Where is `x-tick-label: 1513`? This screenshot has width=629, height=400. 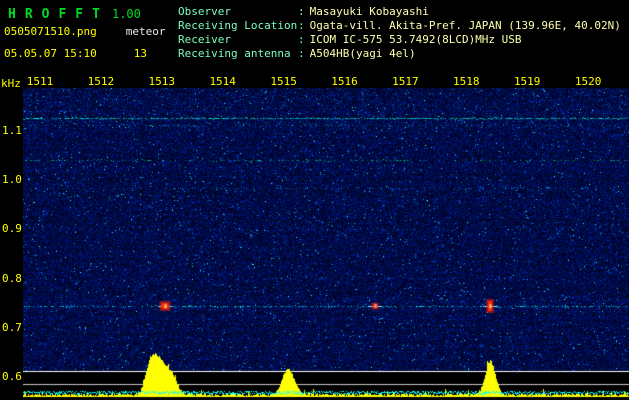 x-tick-label: 1513 is located at coordinates (162, 81).